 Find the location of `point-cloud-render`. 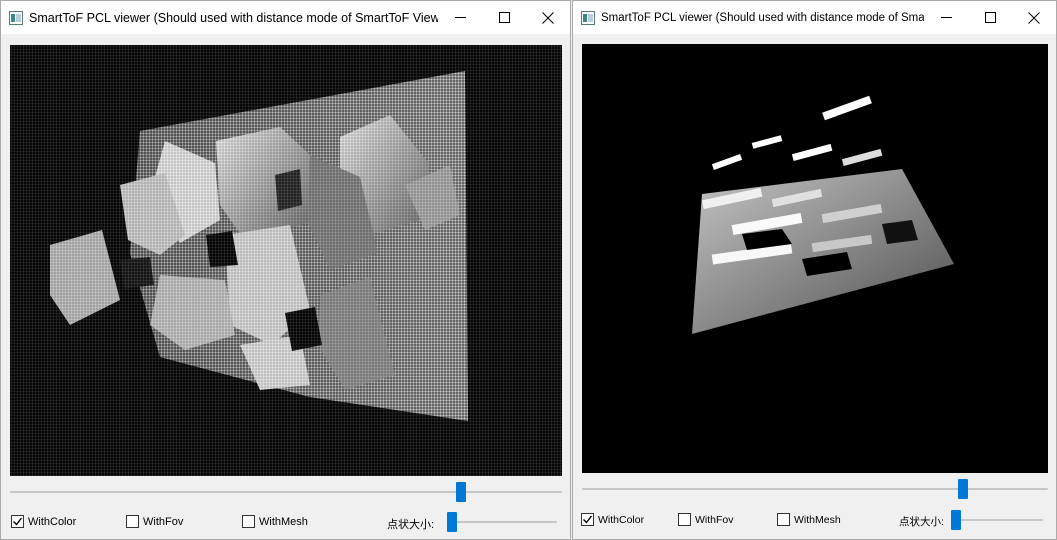

point-cloud-render is located at coordinates (823, 214).